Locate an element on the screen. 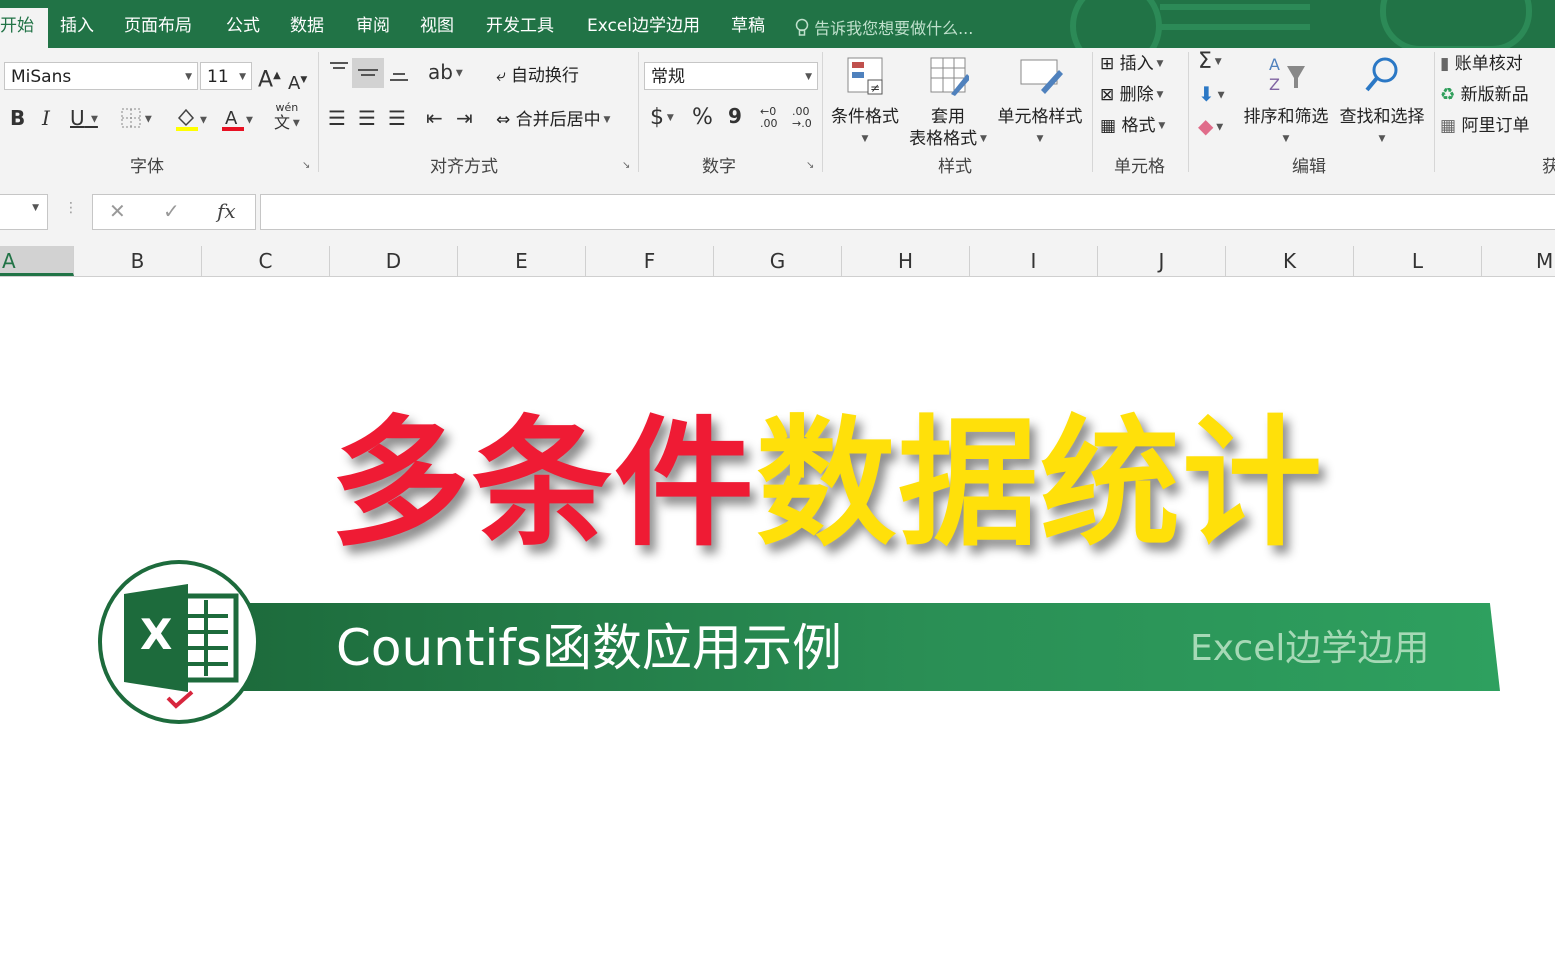 The height and width of the screenshot is (972, 1555). align-right-button: ☰ is located at coordinates (397, 118).